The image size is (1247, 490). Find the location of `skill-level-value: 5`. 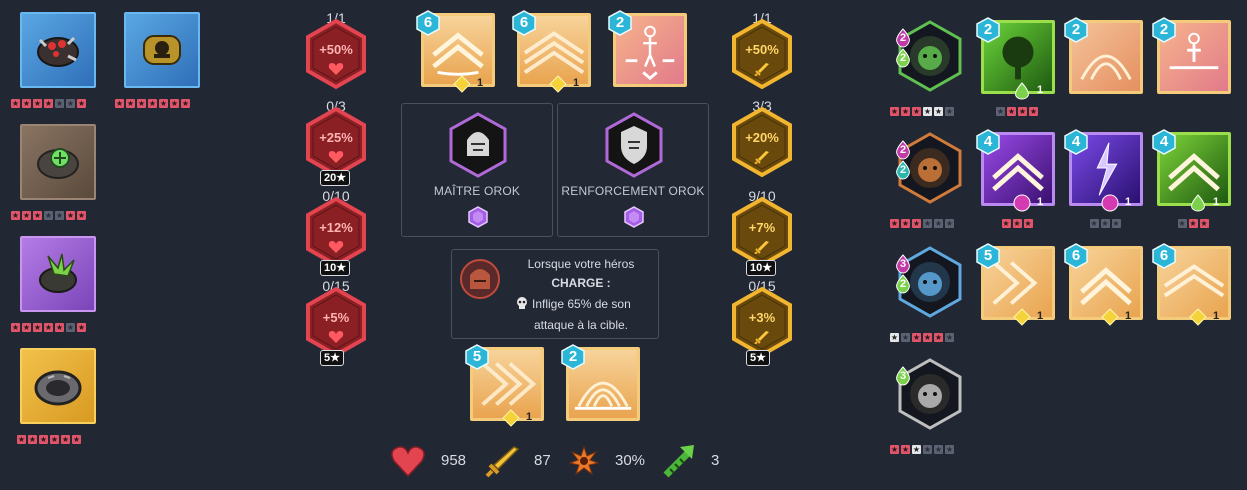

skill-level-value: 5 is located at coordinates (988, 255).